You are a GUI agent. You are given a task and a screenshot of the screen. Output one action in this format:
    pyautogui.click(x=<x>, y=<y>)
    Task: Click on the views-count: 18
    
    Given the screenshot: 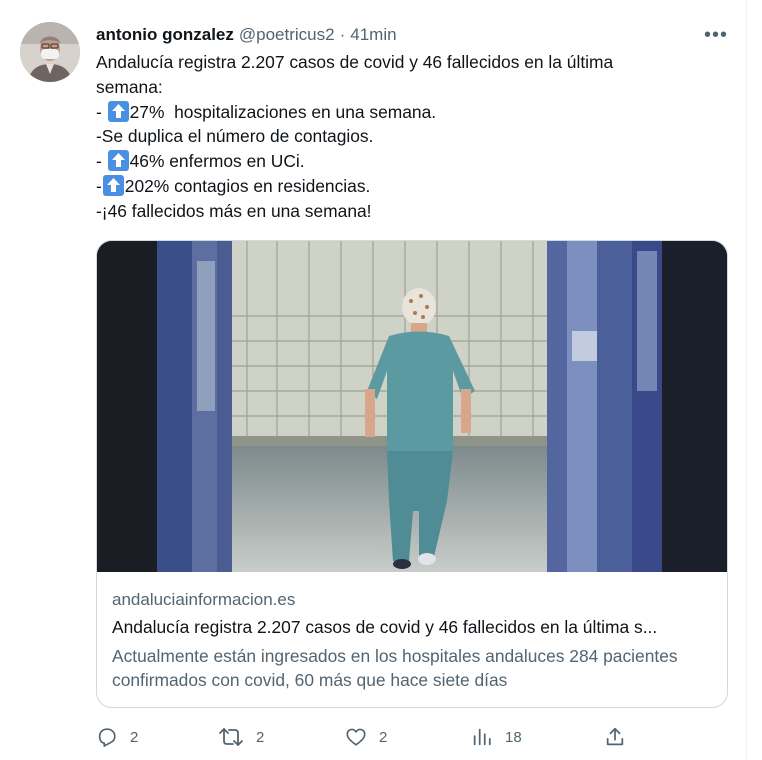 What is the action you would take?
    pyautogui.click(x=513, y=737)
    